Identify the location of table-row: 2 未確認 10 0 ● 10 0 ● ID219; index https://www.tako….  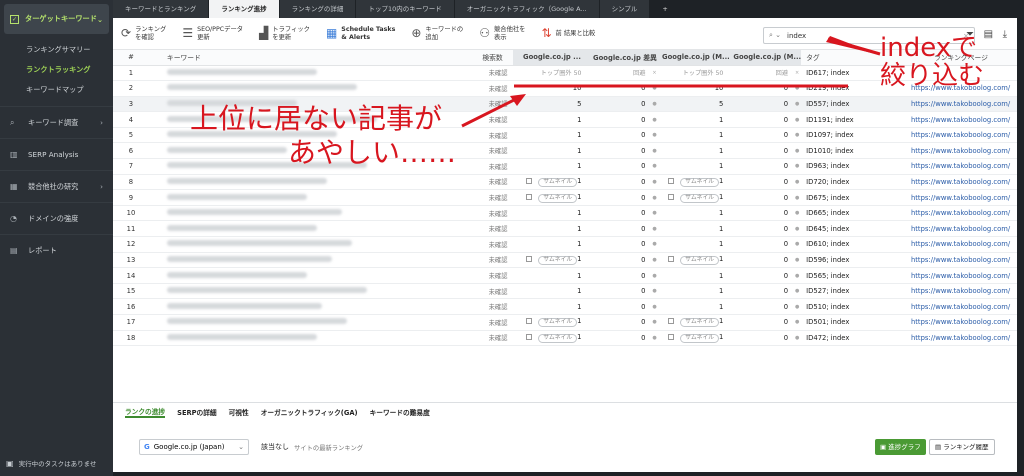
(565, 88).